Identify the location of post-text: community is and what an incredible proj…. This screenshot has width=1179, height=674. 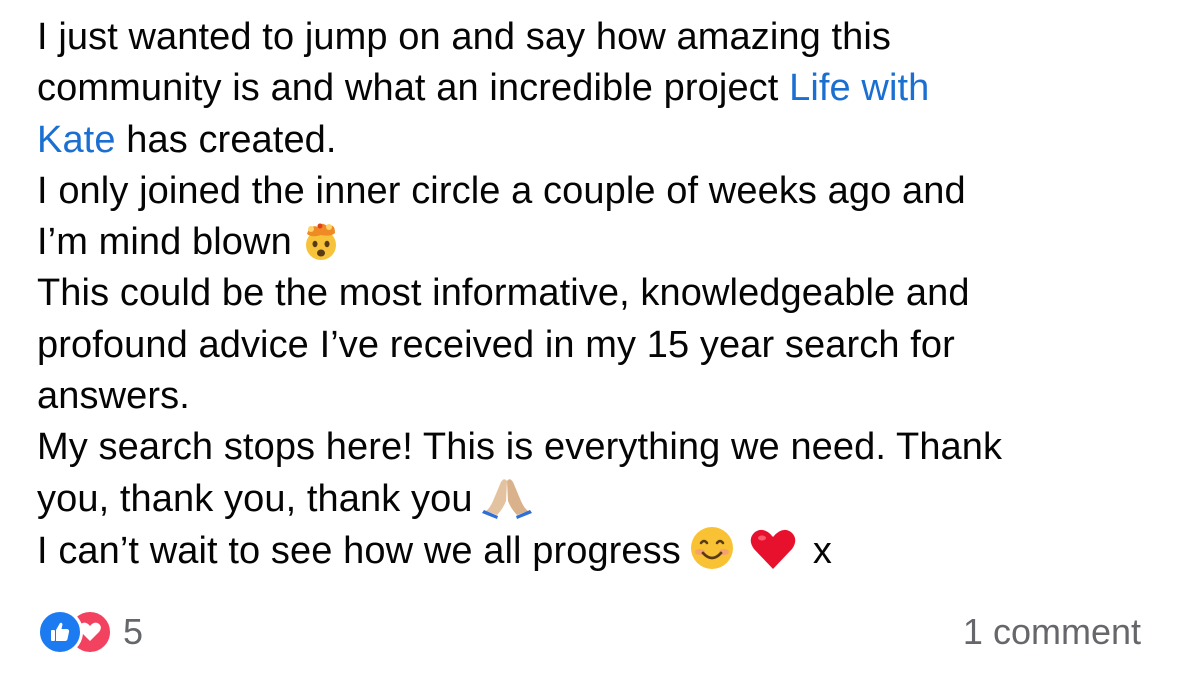
(413, 88).